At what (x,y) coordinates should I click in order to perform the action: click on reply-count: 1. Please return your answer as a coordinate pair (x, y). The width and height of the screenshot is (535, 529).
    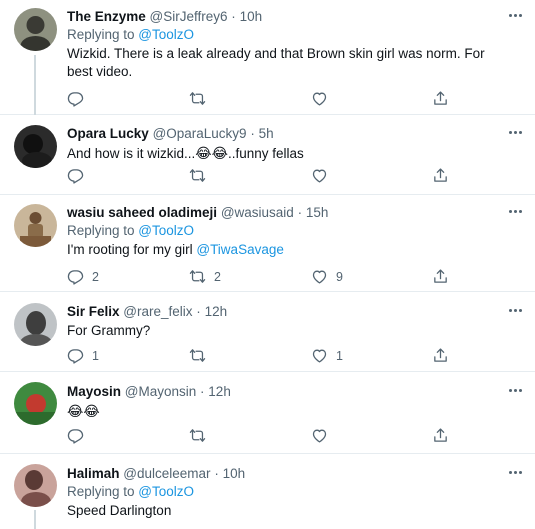
    Looking at the image, I should click on (95, 355).